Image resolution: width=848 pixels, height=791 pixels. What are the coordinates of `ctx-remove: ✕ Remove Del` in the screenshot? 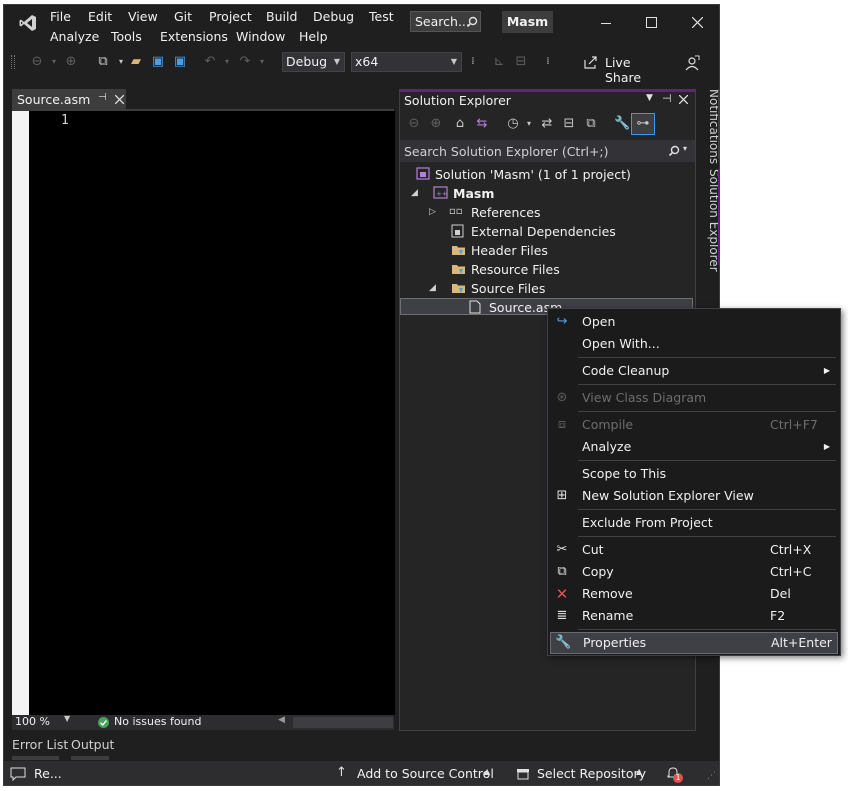 It's located at (693, 594).